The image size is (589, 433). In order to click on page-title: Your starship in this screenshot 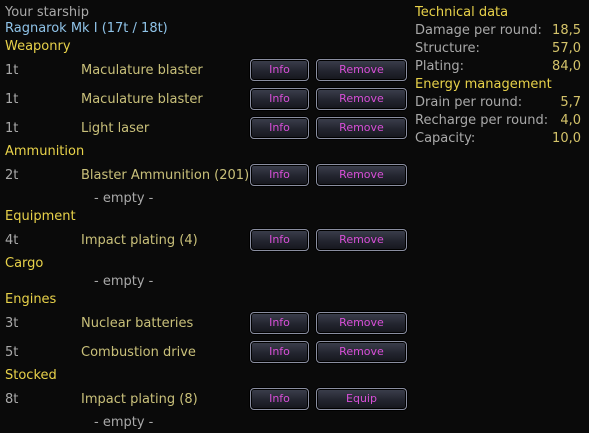, I will do `click(47, 12)`.